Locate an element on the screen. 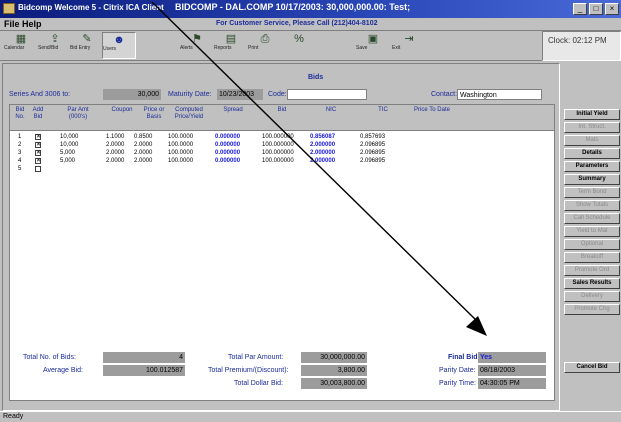 This screenshot has height=422, width=621. series-field: 30,000 is located at coordinates (132, 94).